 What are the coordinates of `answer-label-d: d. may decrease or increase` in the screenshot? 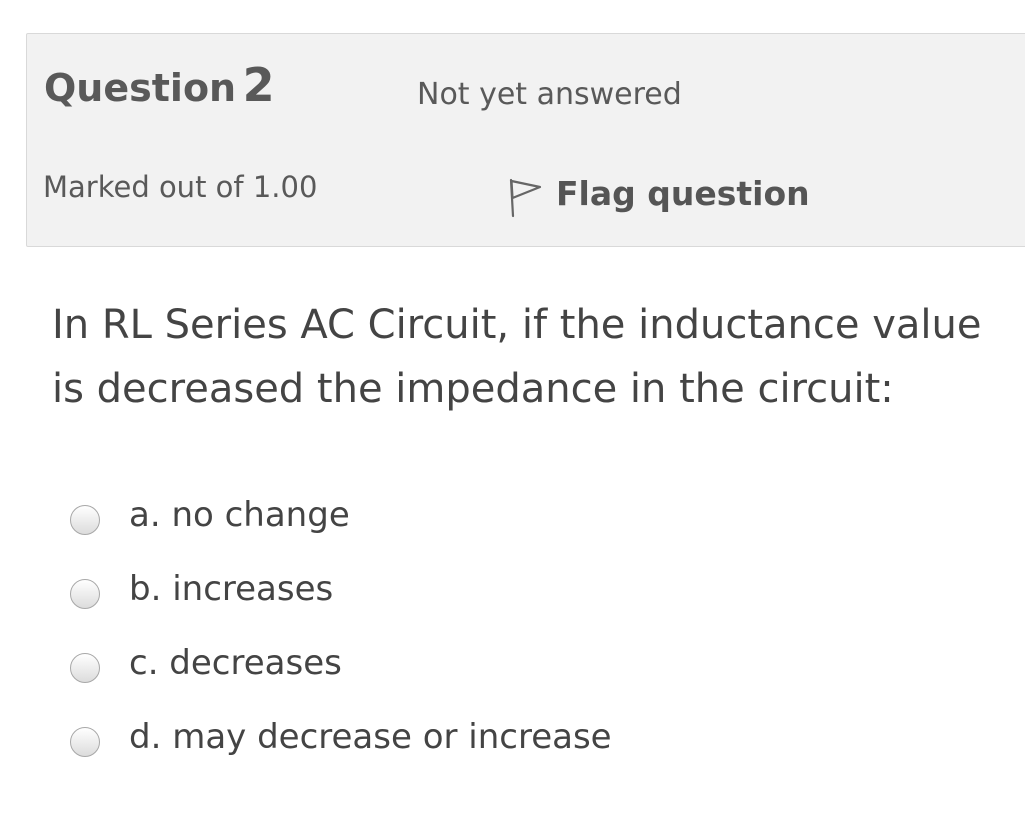 It's located at (370, 737).